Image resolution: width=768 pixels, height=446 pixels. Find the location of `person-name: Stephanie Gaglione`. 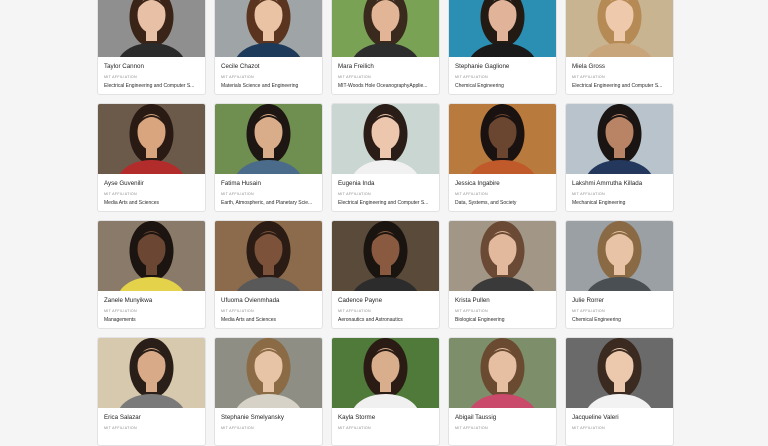

person-name: Stephanie Gaglione is located at coordinates (482, 66).